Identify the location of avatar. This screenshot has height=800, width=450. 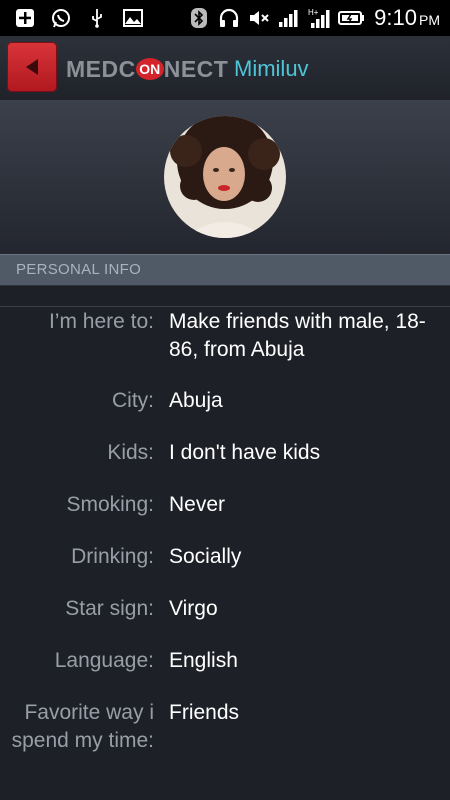
(225, 177).